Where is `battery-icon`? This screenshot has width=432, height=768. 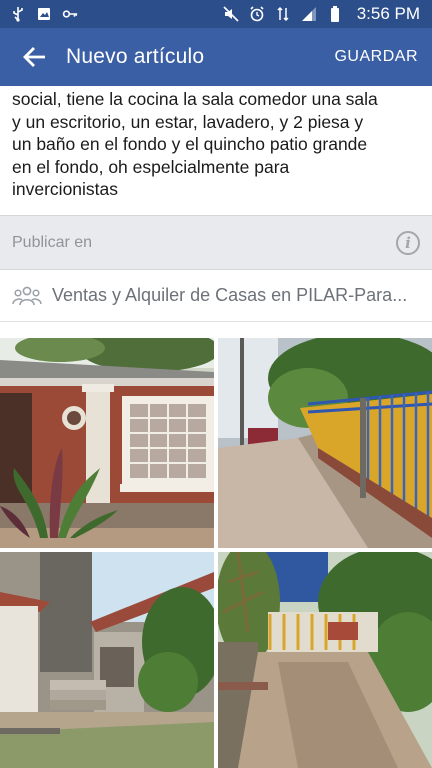 battery-icon is located at coordinates (335, 14).